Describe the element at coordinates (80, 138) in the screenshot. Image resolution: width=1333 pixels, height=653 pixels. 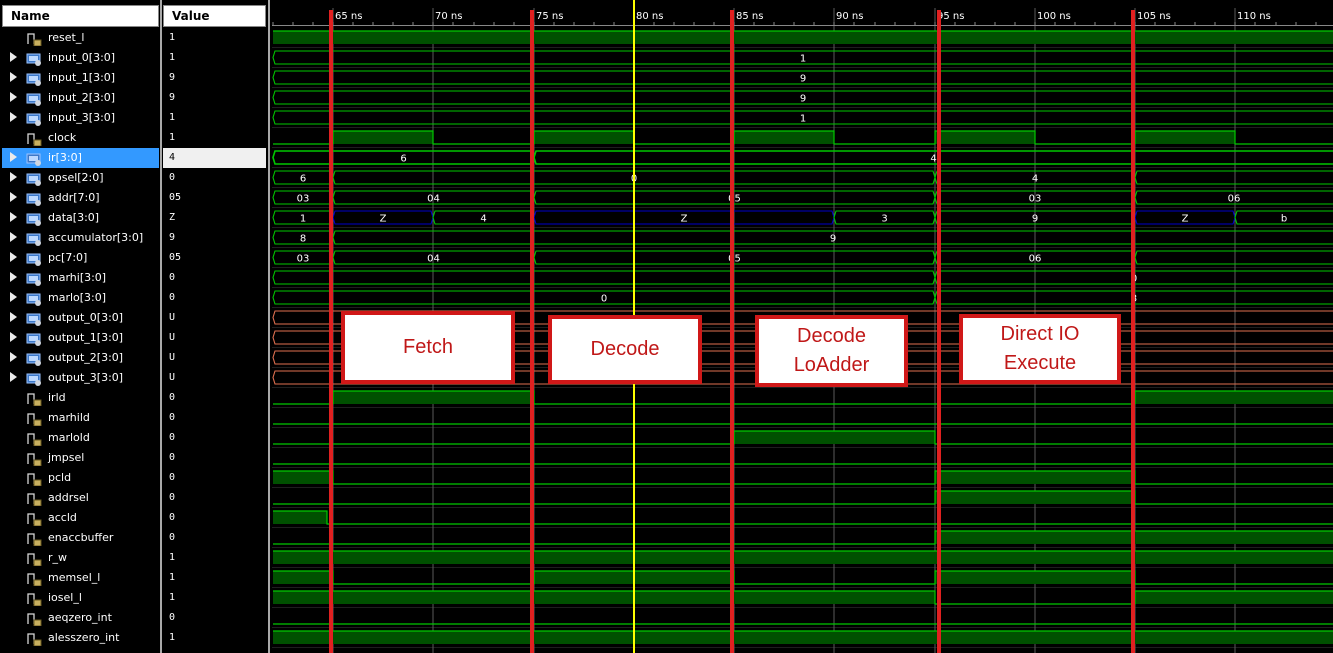
I see `signal-row-clock: clock` at that location.